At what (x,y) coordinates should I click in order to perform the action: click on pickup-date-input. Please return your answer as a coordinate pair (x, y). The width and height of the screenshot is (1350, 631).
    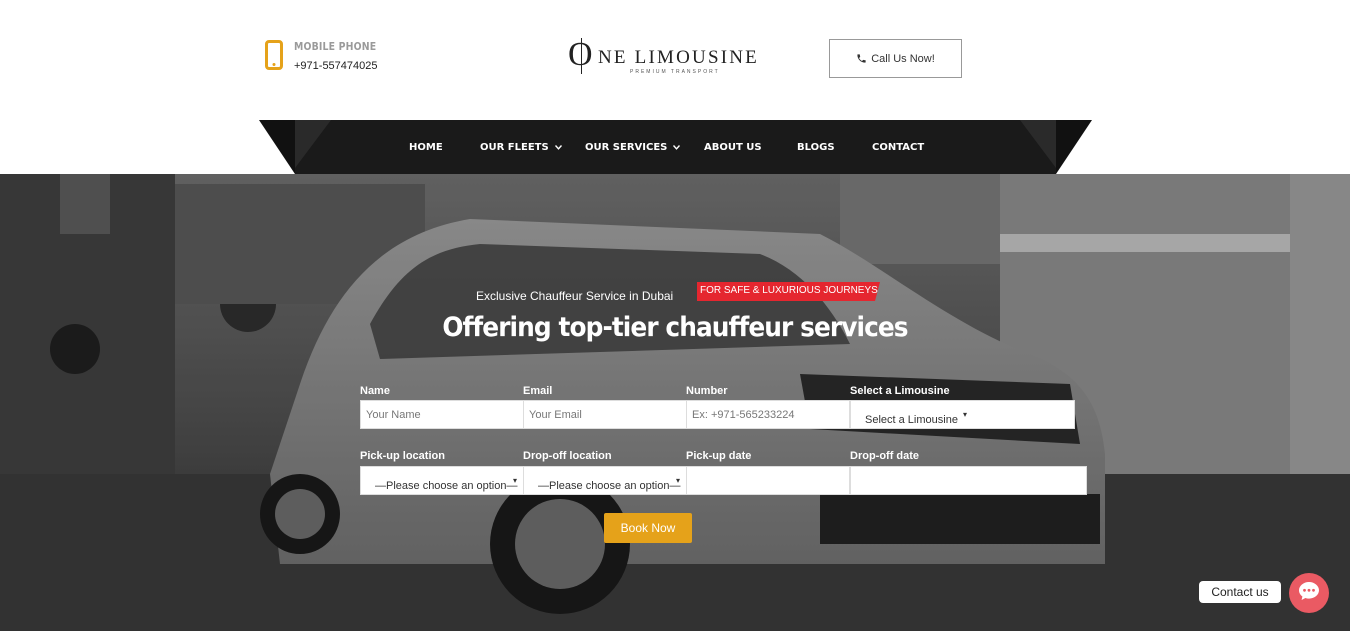
    Looking at the image, I should click on (768, 480).